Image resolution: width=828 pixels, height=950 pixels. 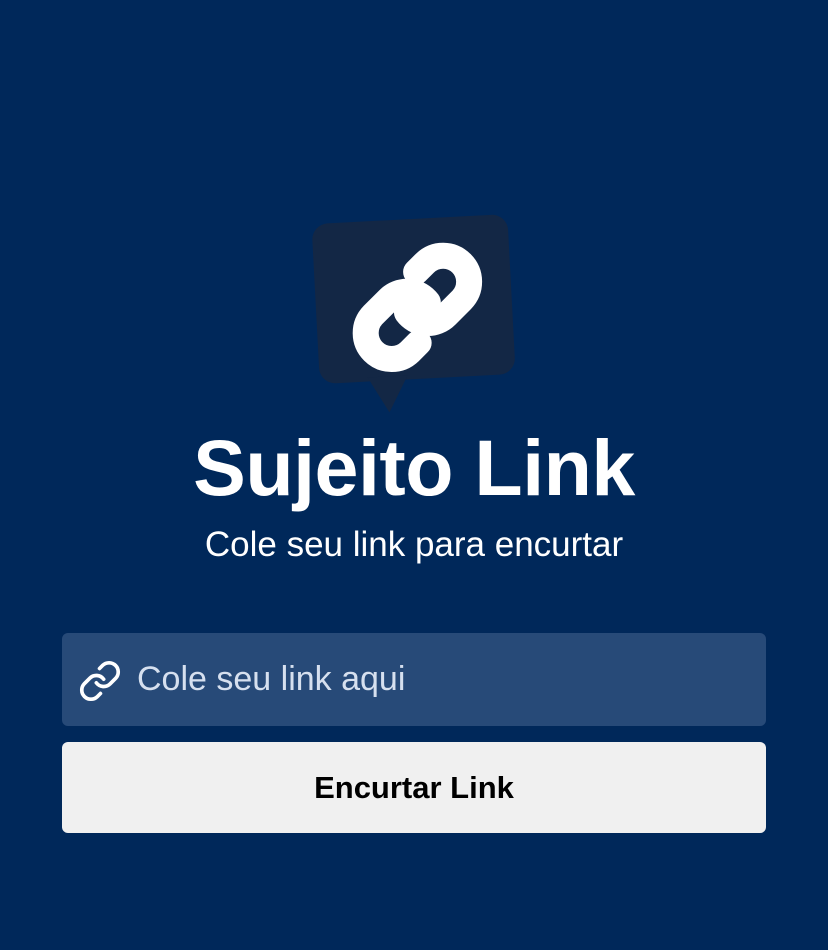 I want to click on speech-bubble-link-icon, so click(x=414, y=310).